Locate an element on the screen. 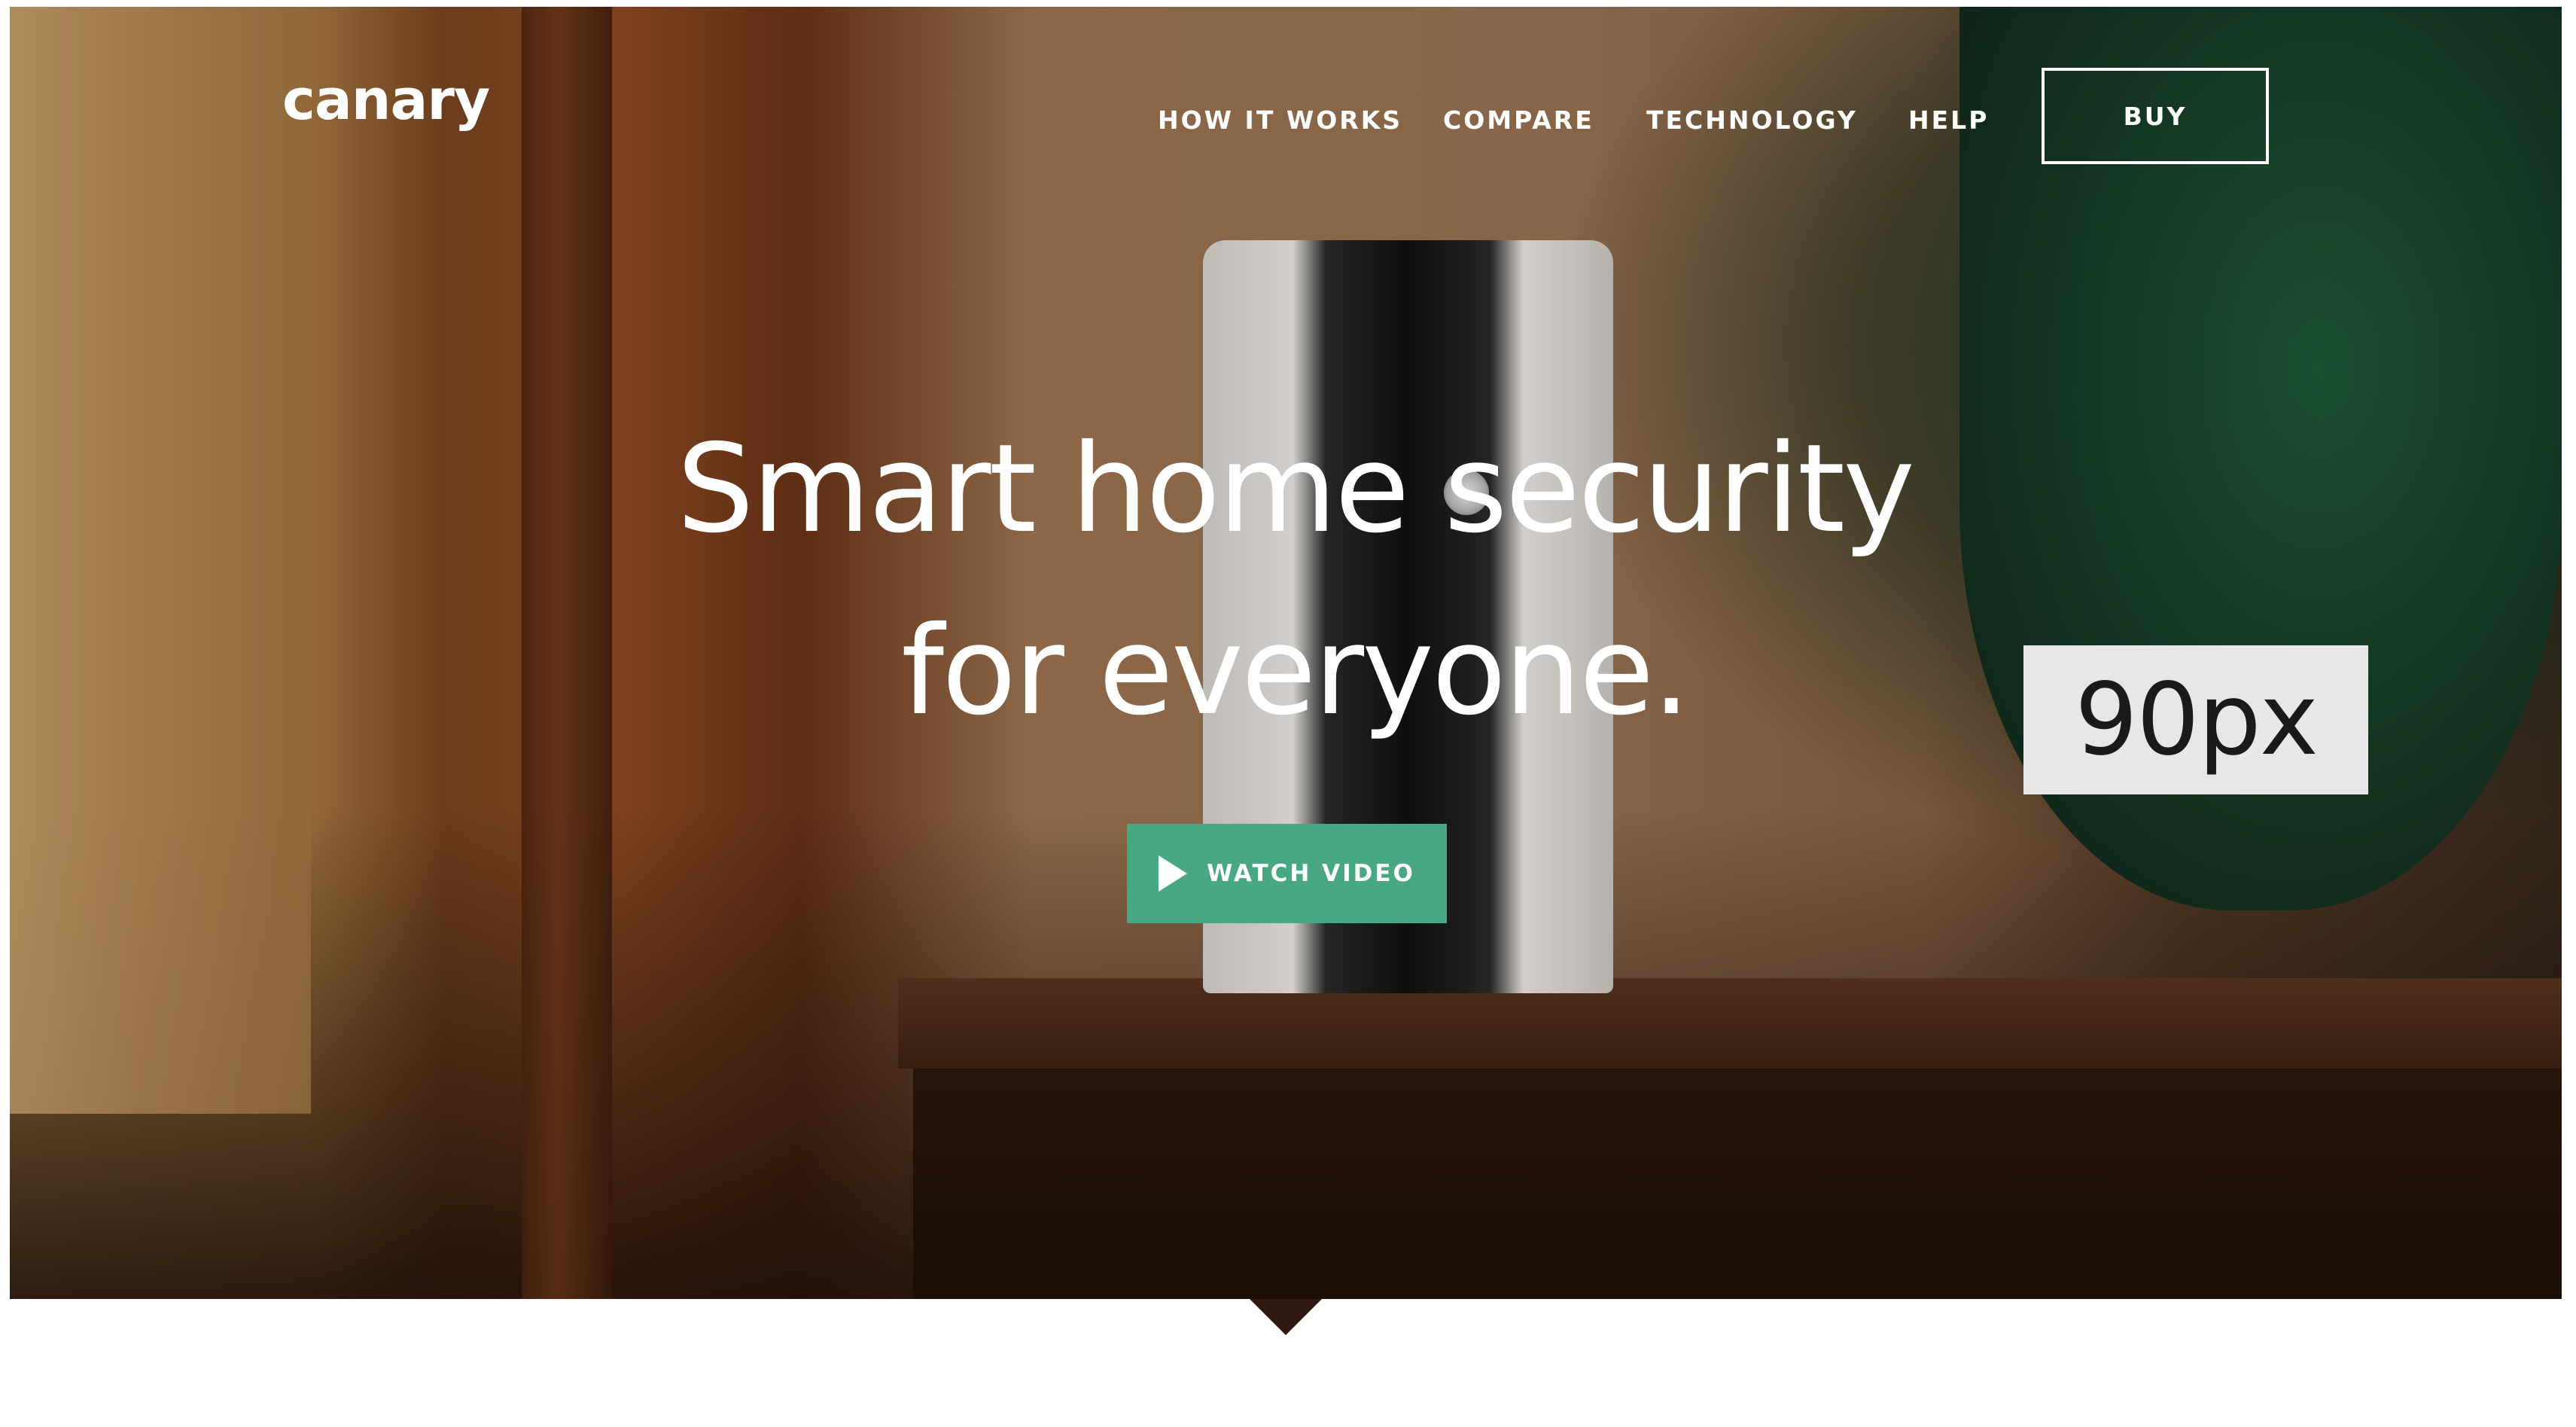 Image resolution: width=2576 pixels, height=1427 pixels. section-caret-down-icon is located at coordinates (1286, 1317).